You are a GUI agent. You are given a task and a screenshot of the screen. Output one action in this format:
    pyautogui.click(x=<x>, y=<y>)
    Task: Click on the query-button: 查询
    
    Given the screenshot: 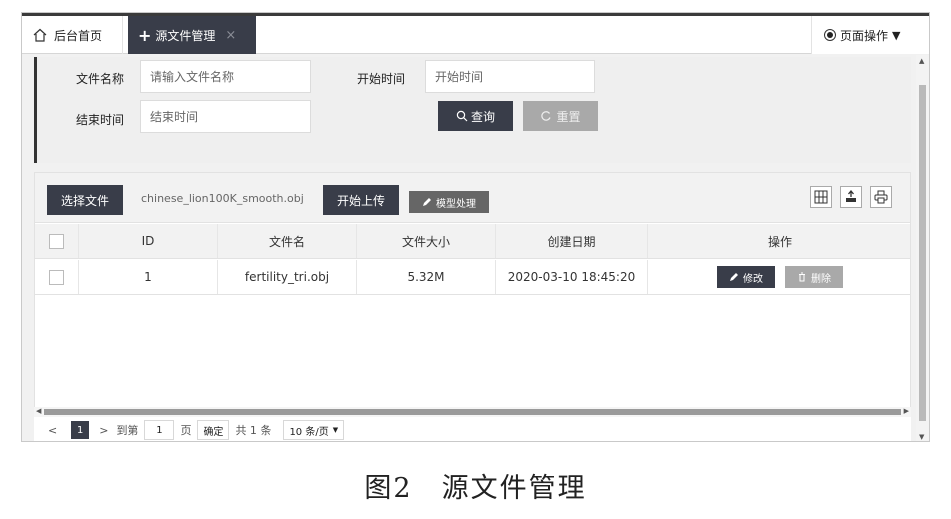 What is the action you would take?
    pyautogui.click(x=475, y=116)
    